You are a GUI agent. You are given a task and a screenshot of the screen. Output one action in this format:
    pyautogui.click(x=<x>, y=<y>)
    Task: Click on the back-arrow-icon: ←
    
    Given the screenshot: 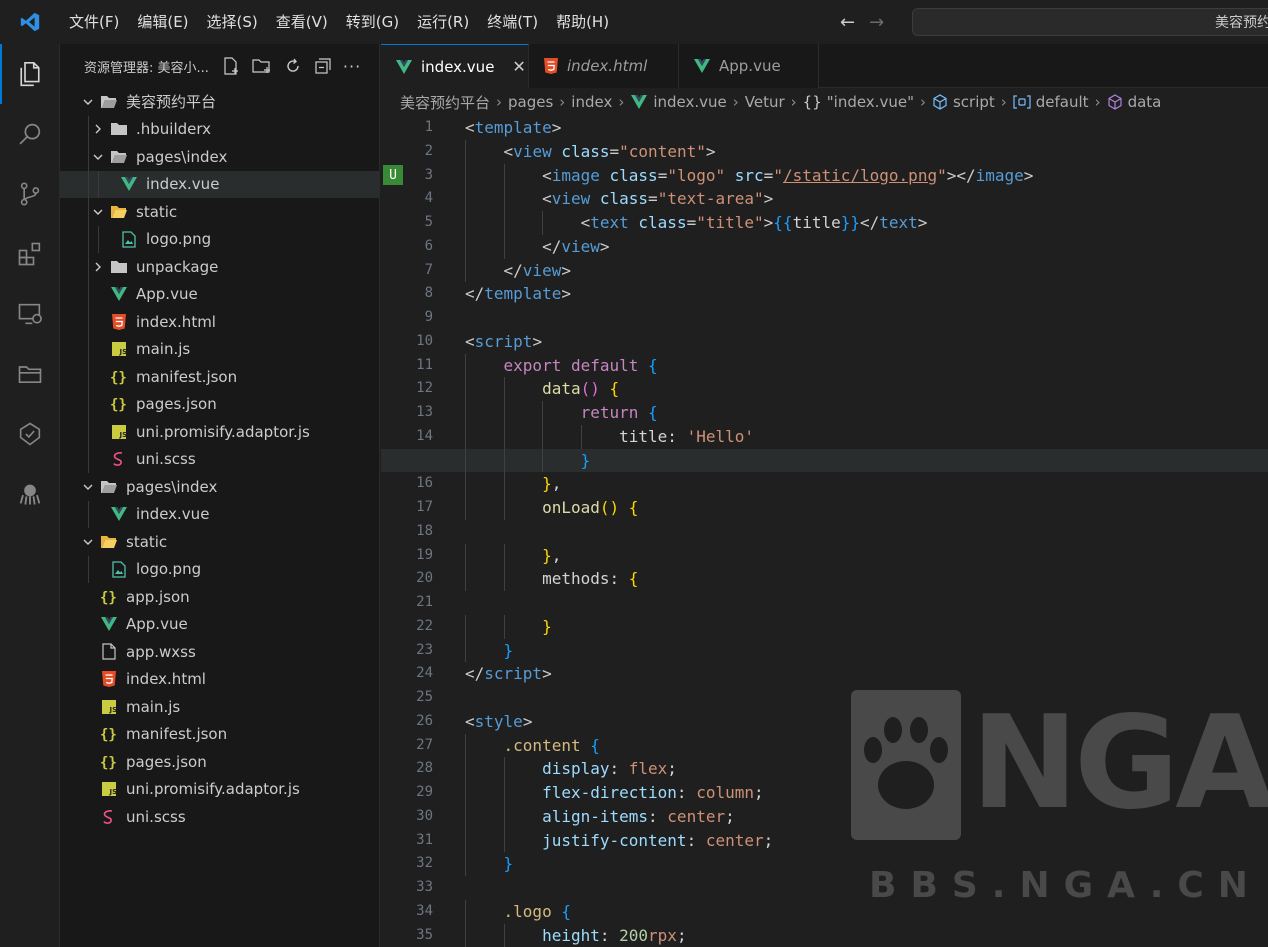 What is the action you would take?
    pyautogui.click(x=847, y=22)
    